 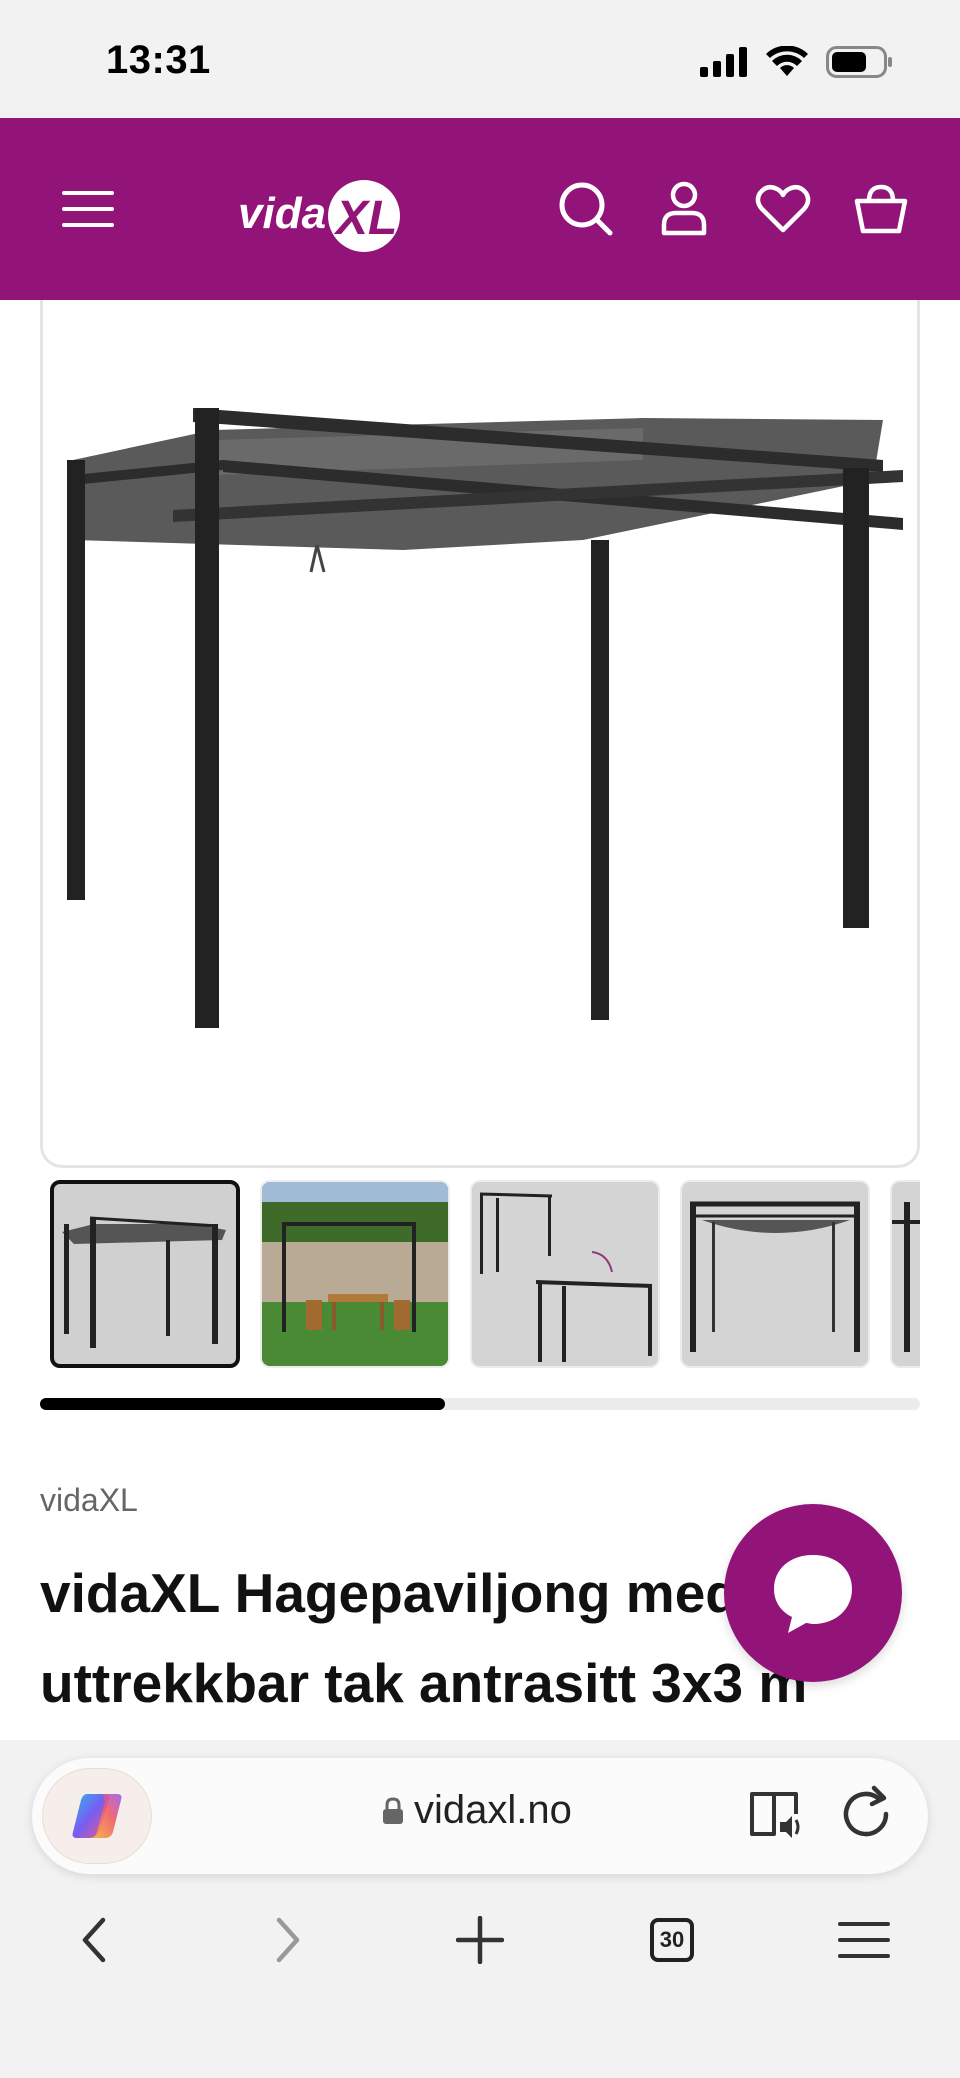 I want to click on menu-button, so click(x=88, y=209).